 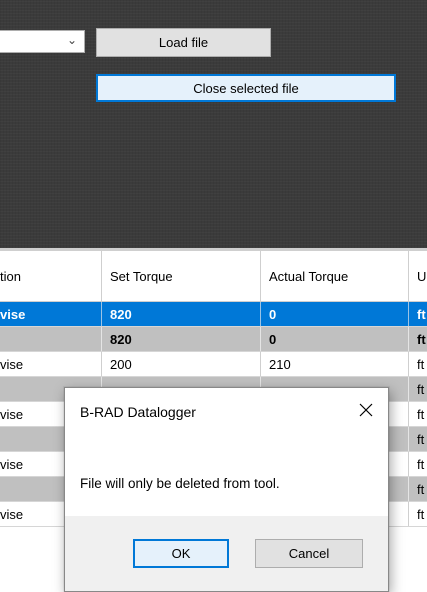 I want to click on dialog-footer: OK Cancel, so click(x=226, y=553).